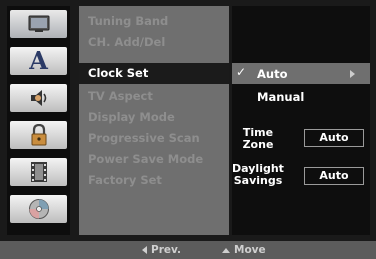 This screenshot has height=259, width=376. Describe the element at coordinates (166, 250) in the screenshot. I see `footer-prev-label: Prev.` at that location.